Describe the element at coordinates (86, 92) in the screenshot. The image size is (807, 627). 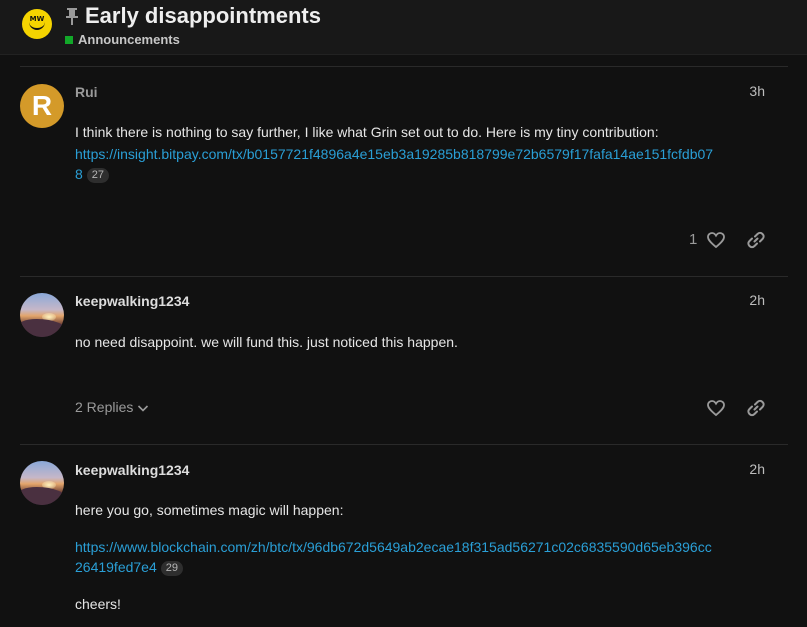
I see `post-username: Rui` at that location.